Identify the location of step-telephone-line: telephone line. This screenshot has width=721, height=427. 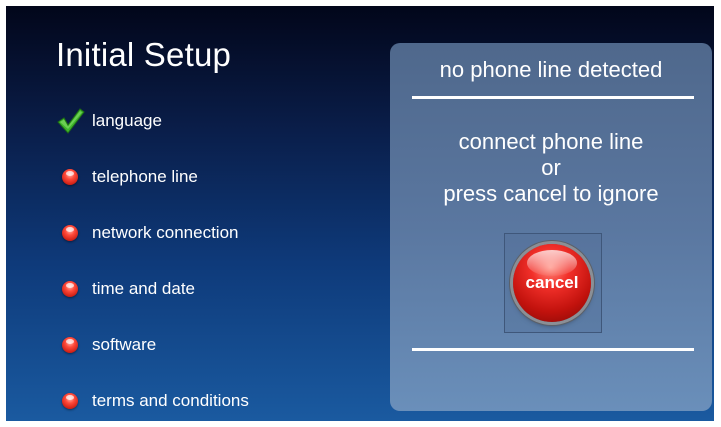
(125, 177).